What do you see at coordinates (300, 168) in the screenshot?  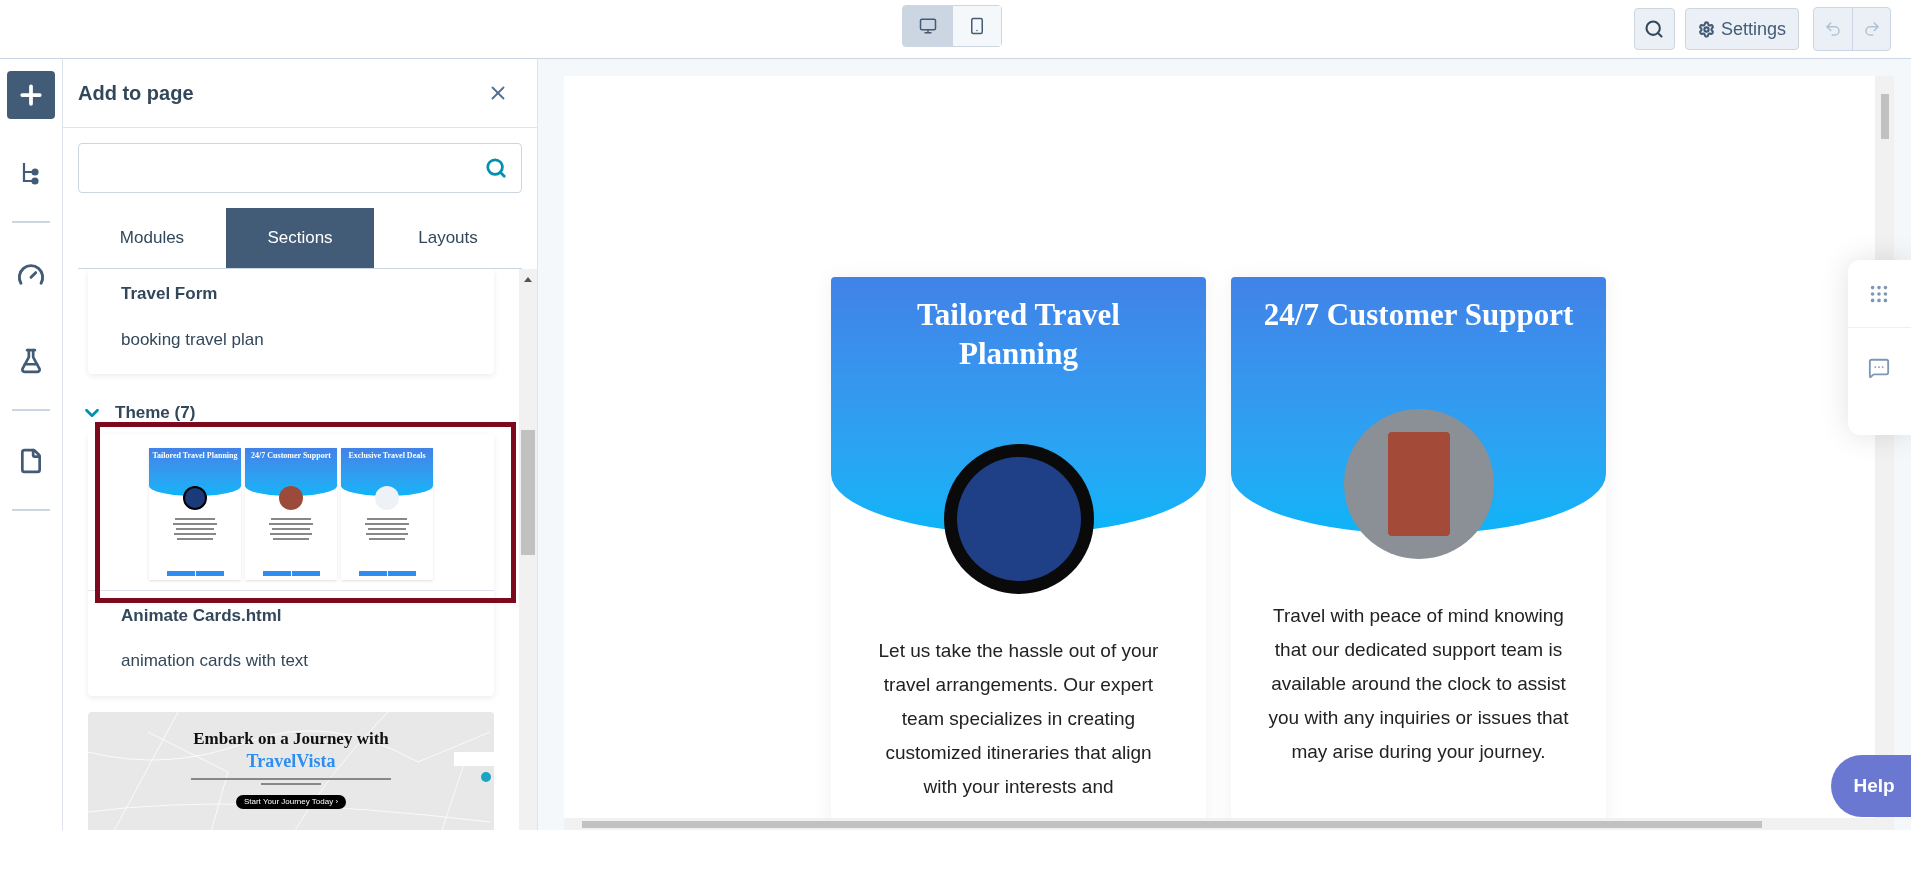 I see `search-field` at bounding box center [300, 168].